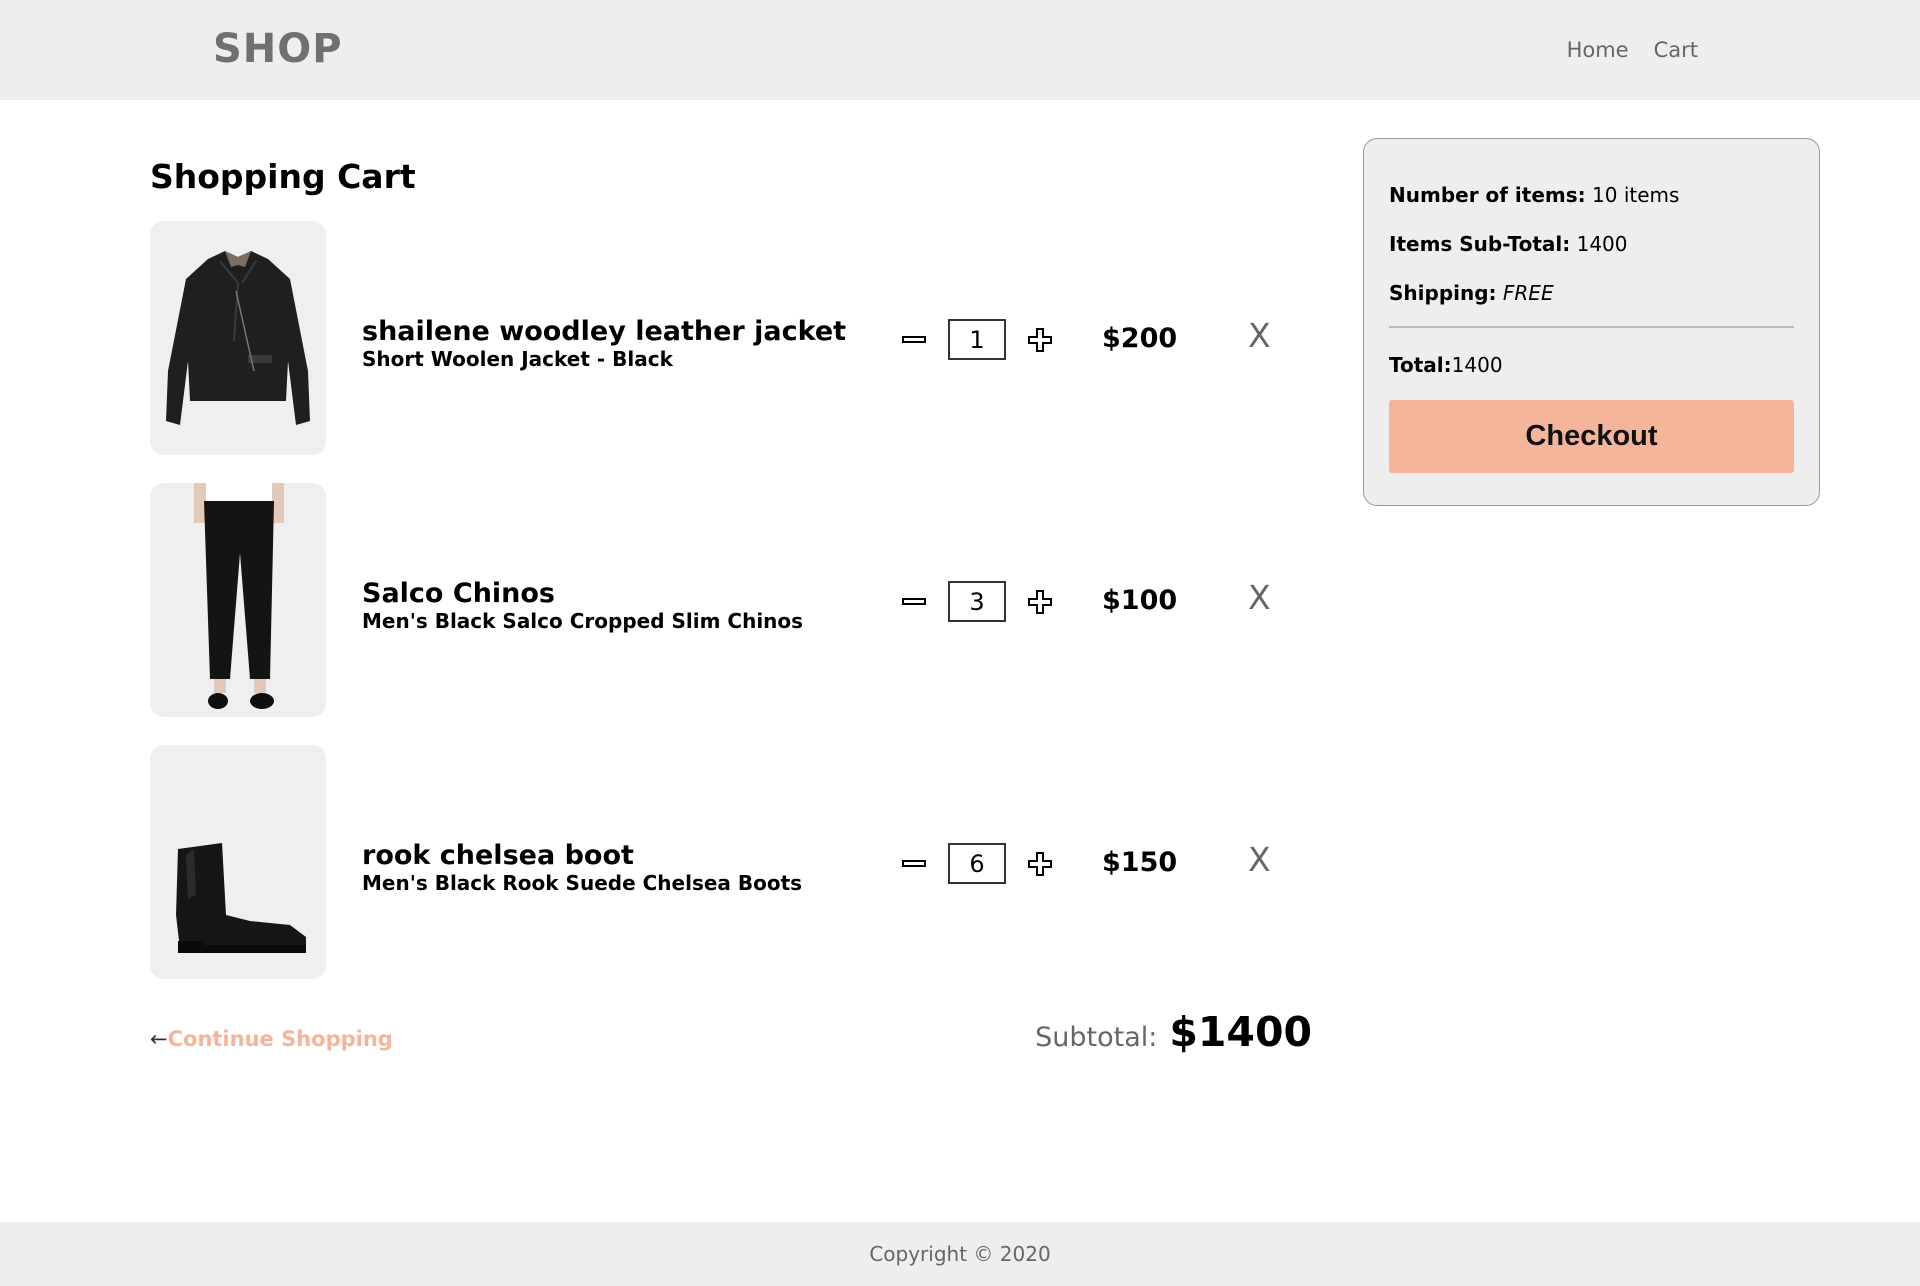 The width and height of the screenshot is (1920, 1286). Describe the element at coordinates (582, 856) in the screenshot. I see `item-name: rook chelsea boot` at that location.